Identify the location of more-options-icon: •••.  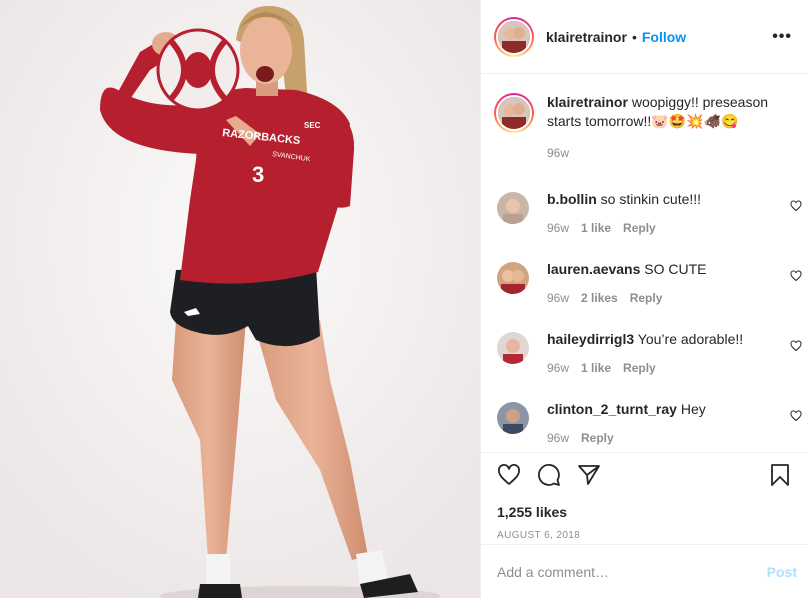
(782, 37).